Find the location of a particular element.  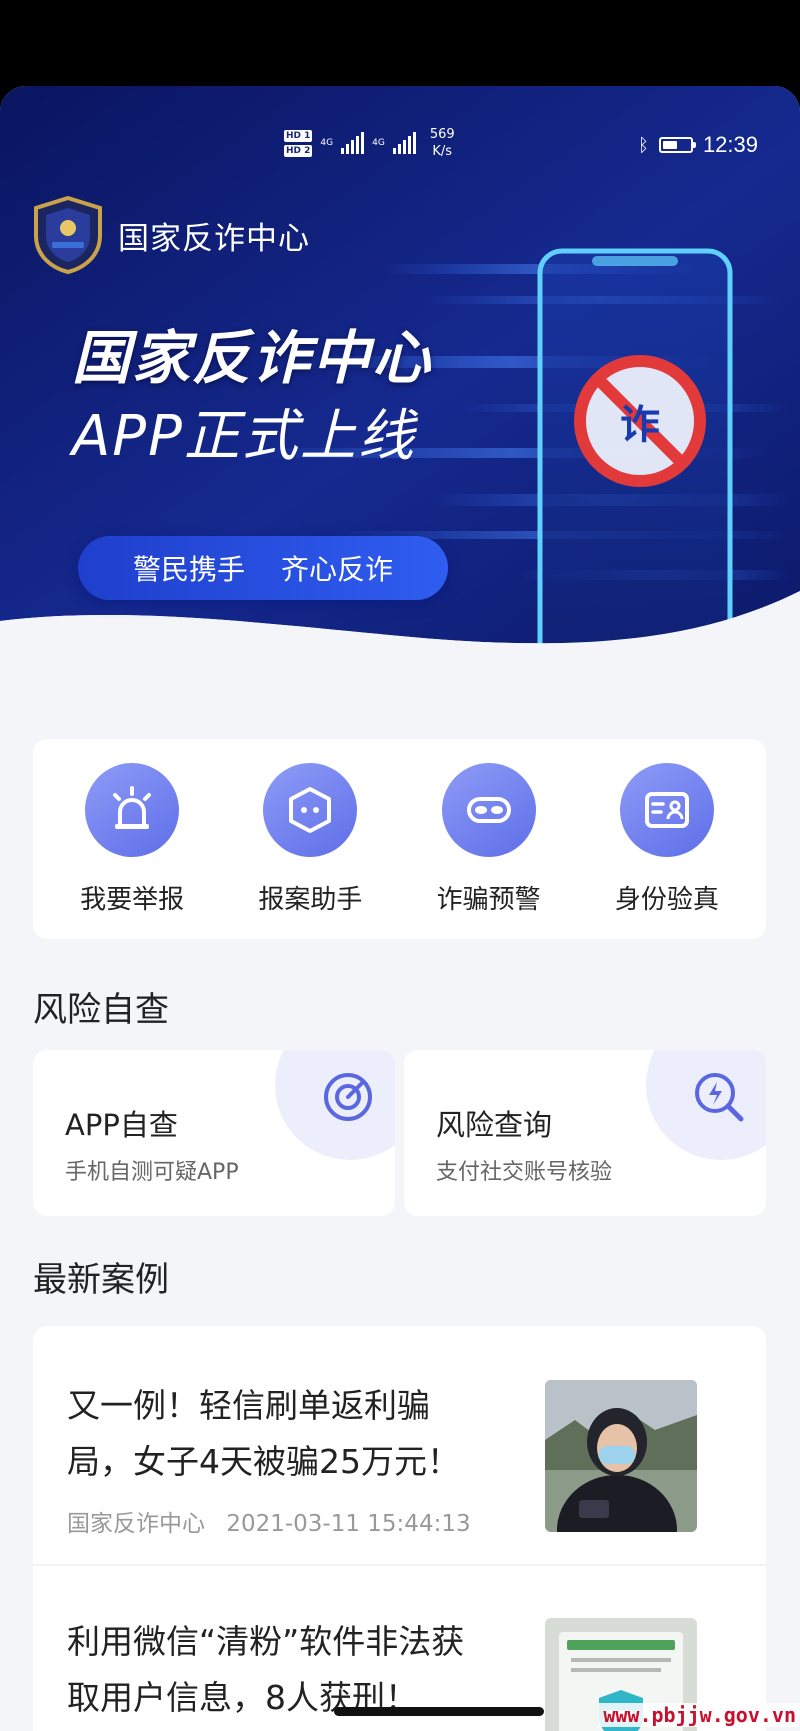

fraud-warning-button: 诈骗预警 is located at coordinates (489, 839).